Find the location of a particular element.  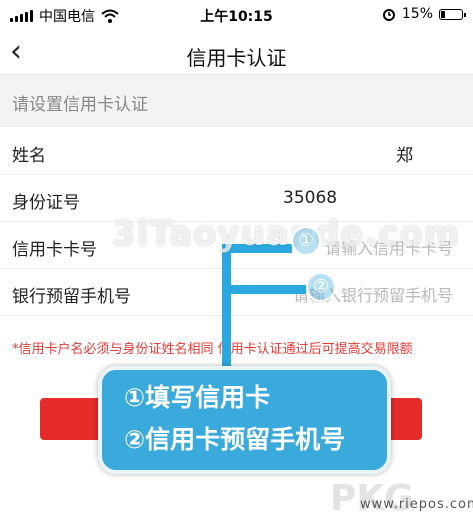

instruction-overlay: ①填写信用卡 ②信用卡预留手机号 is located at coordinates (244, 420).